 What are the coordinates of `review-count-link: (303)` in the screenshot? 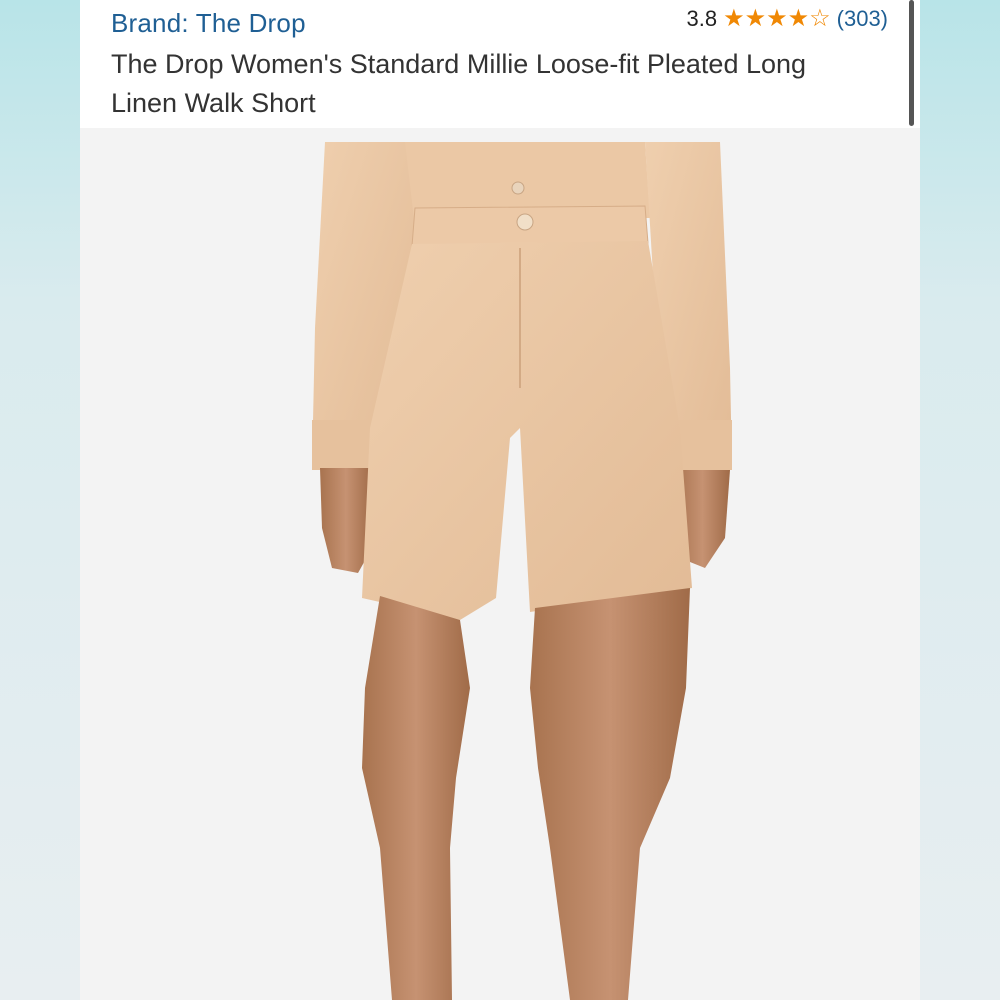 It's located at (862, 19).